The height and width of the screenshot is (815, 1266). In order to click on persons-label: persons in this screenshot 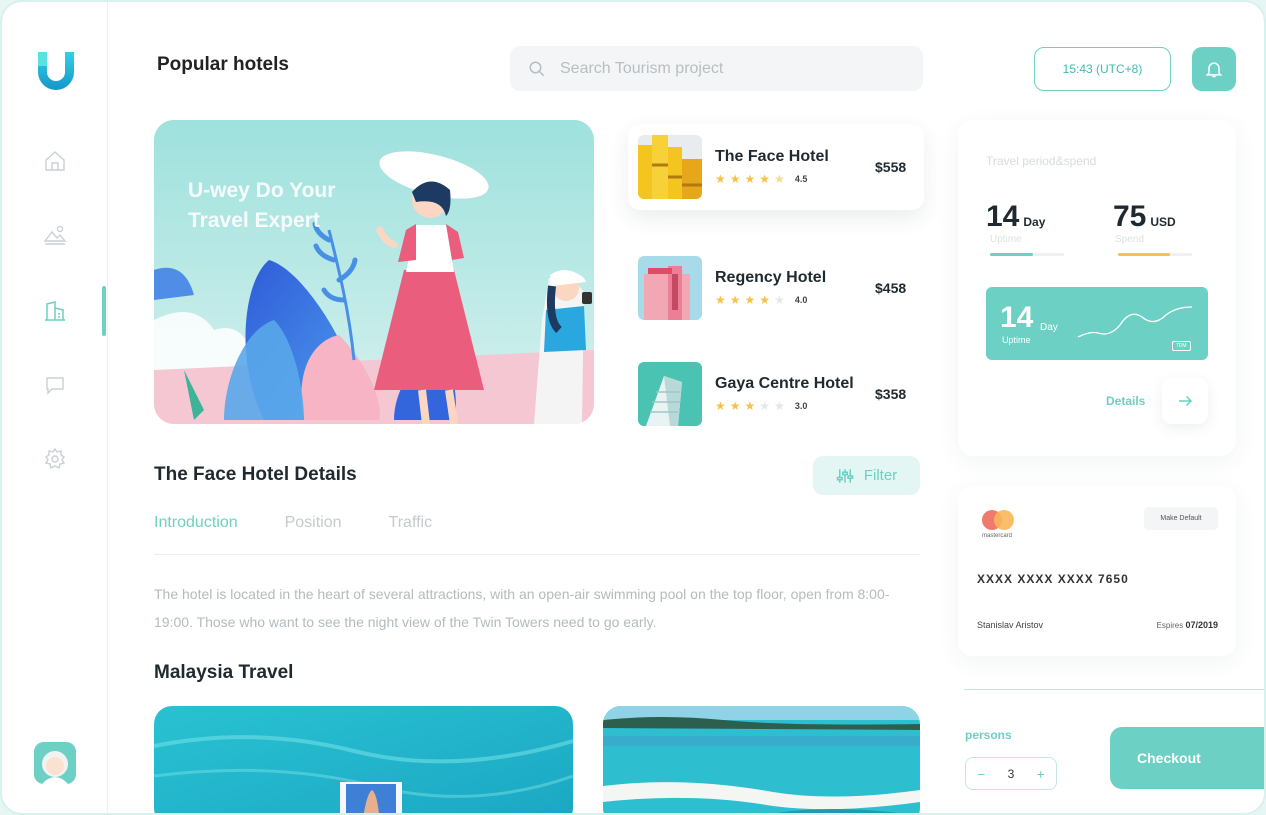, I will do `click(988, 735)`.